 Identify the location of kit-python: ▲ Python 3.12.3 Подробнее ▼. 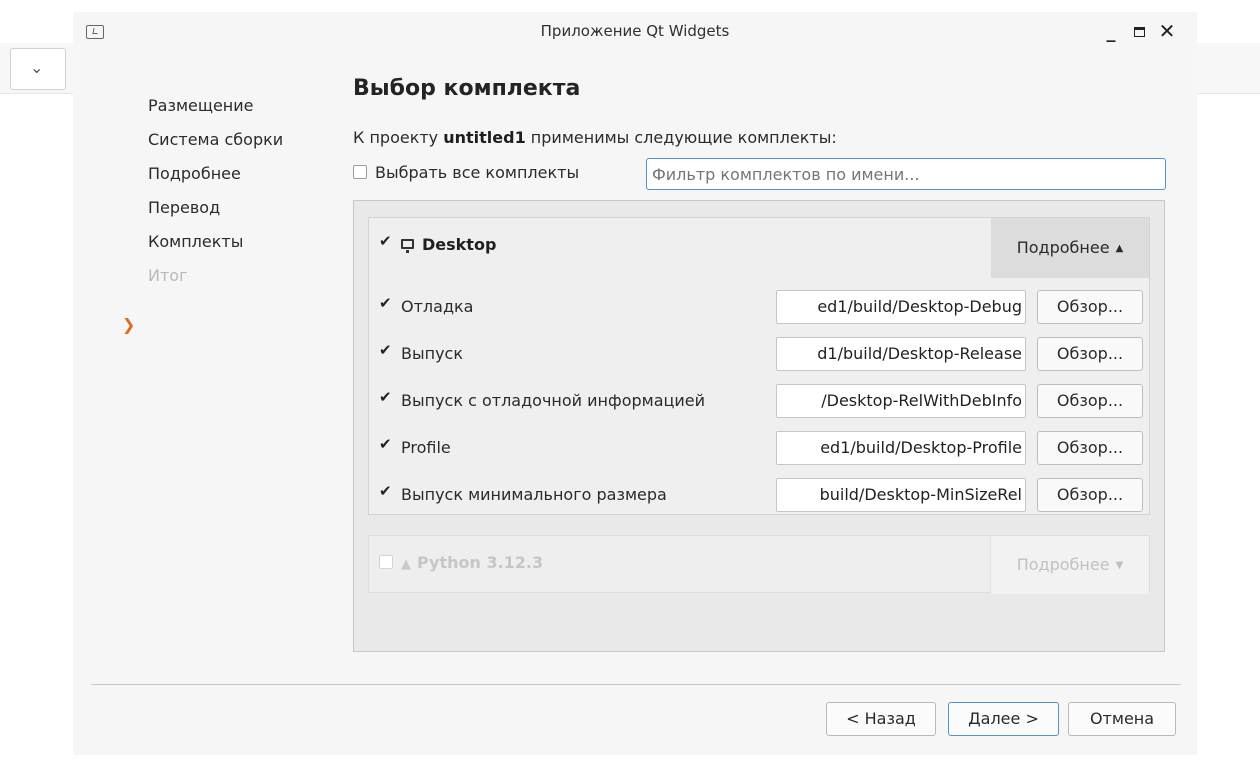
(759, 565).